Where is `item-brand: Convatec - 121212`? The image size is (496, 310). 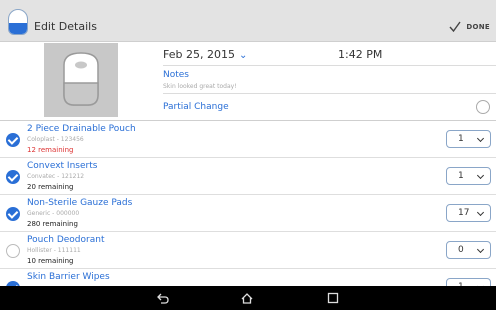
item-brand: Convatec - 121212 is located at coordinates (56, 176).